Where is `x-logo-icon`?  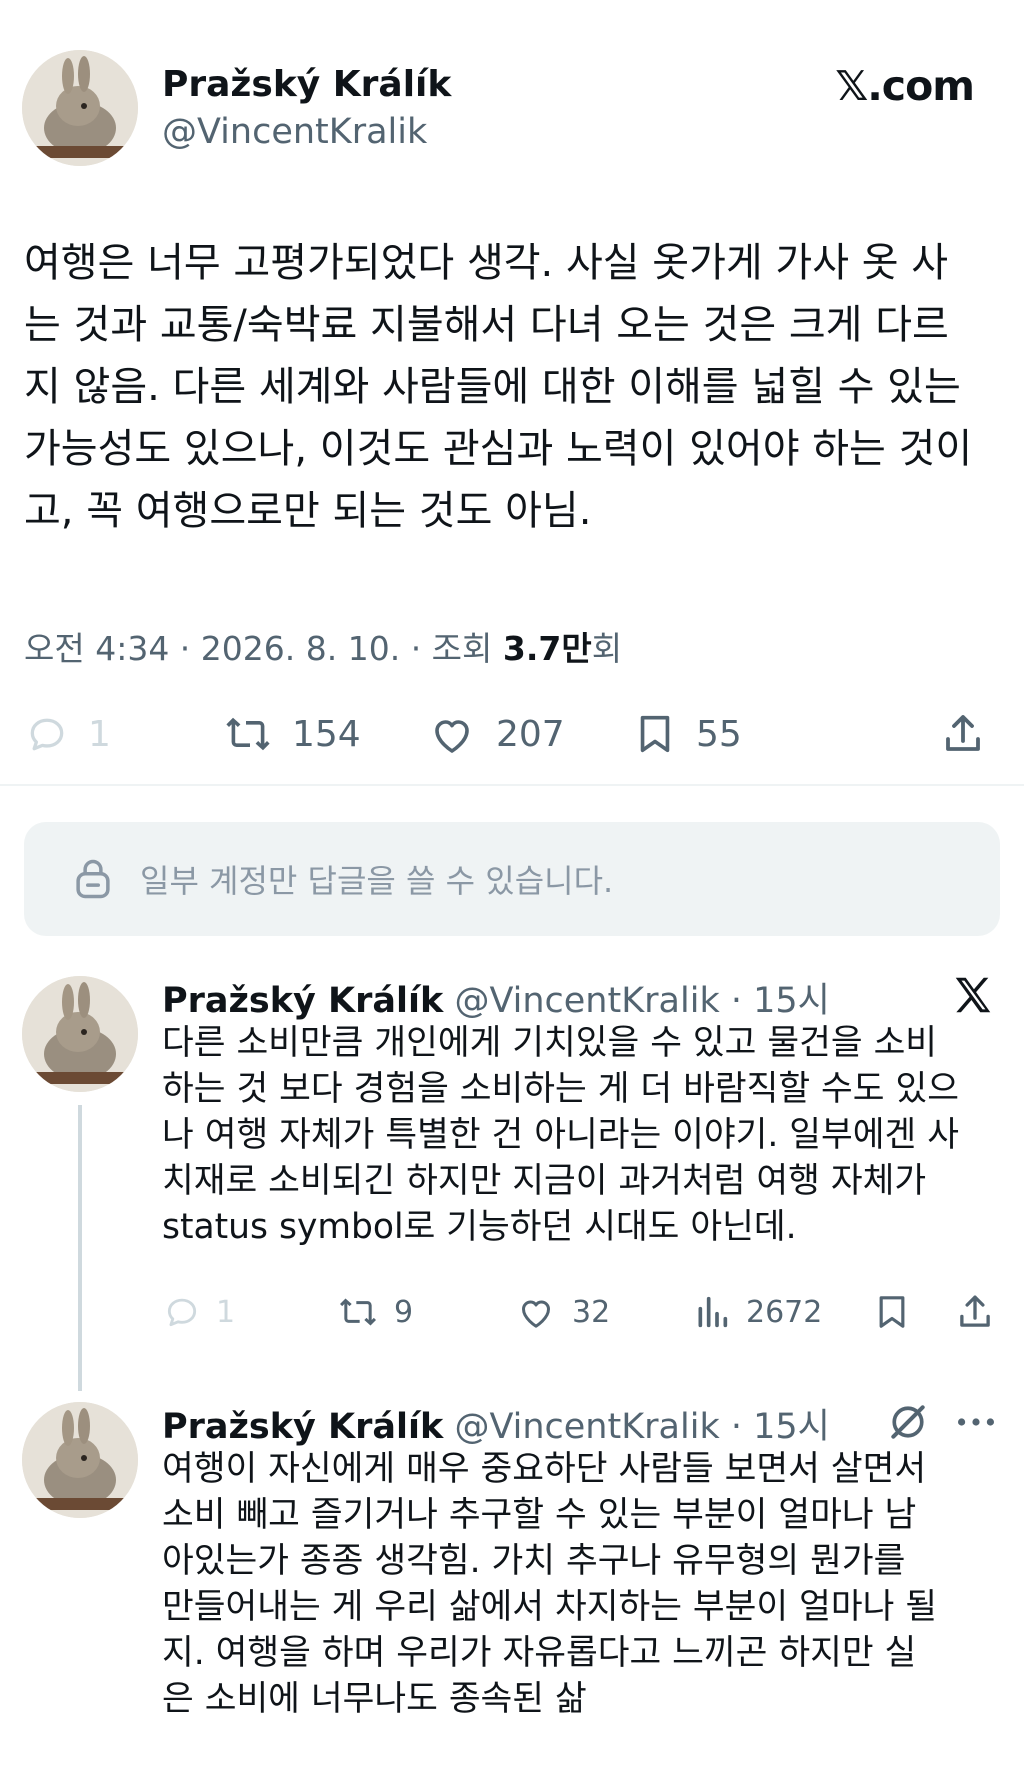 x-logo-icon is located at coordinates (973, 997).